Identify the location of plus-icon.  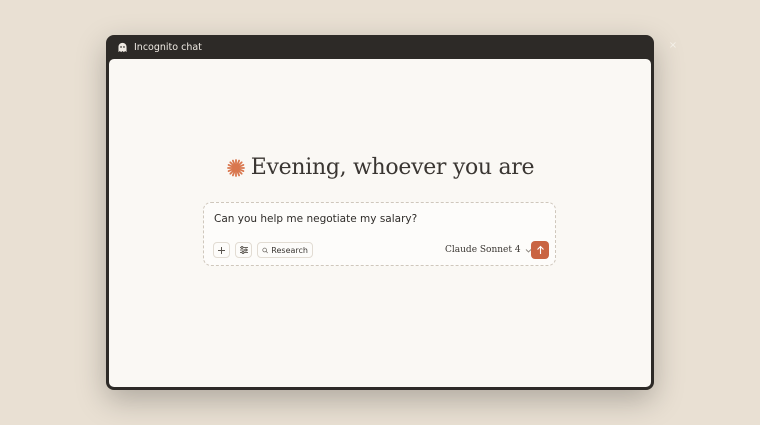
(221, 250).